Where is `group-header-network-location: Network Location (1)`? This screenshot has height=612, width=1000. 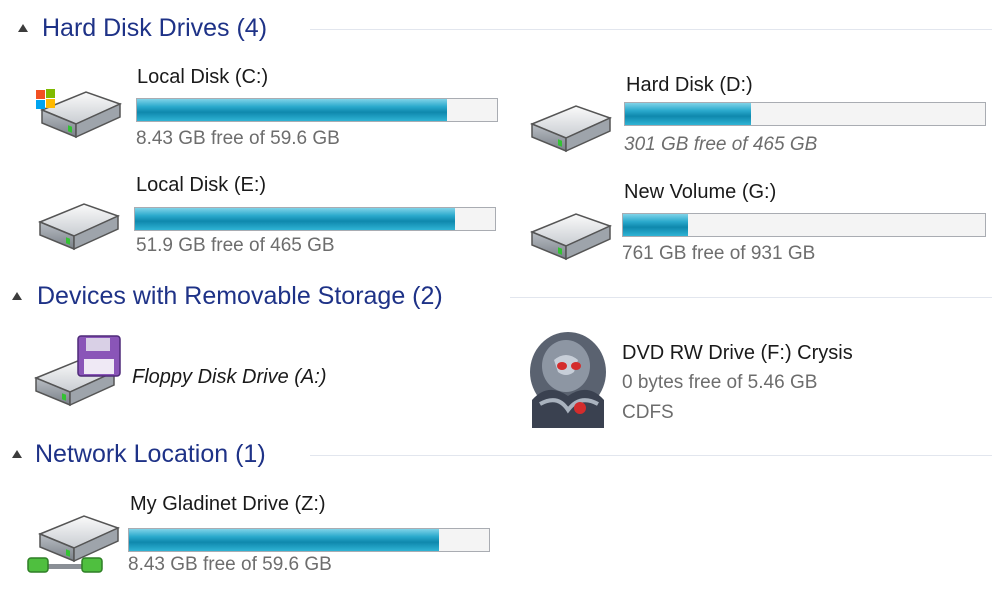 group-header-network-location: Network Location (1) is located at coordinates (500, 456).